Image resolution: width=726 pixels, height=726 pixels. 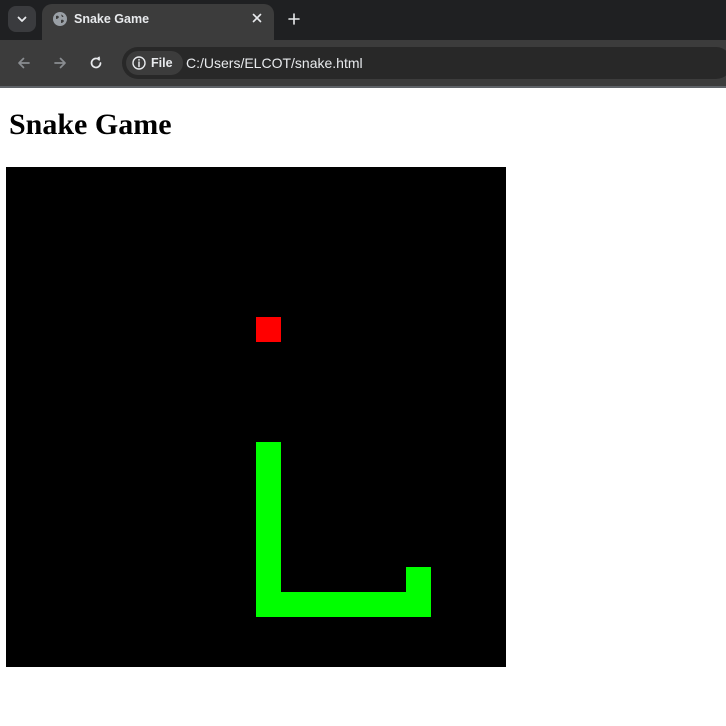 I want to click on tab-close-button, so click(x=257, y=18).